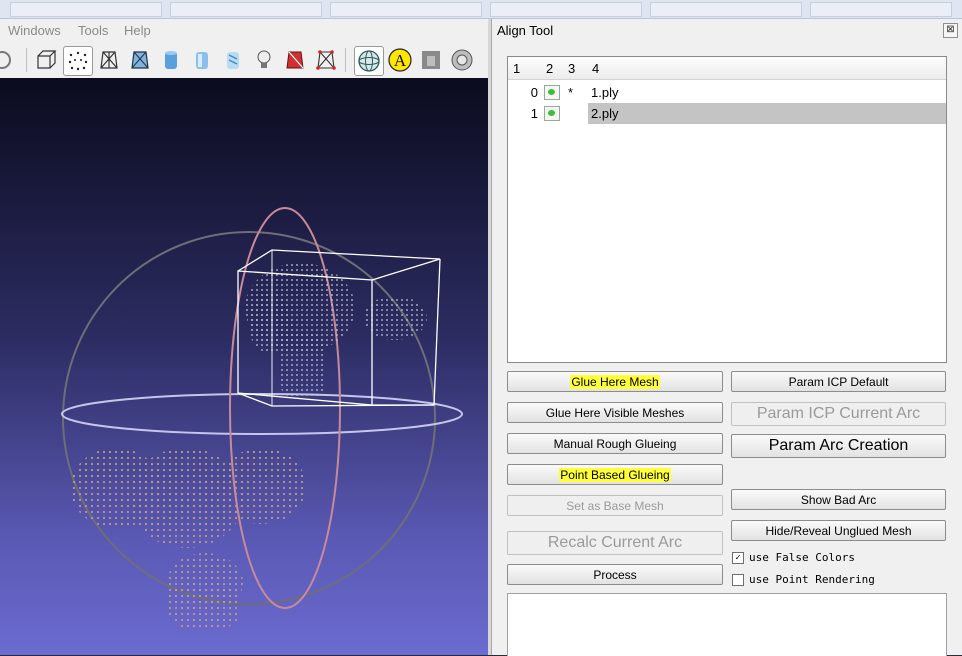 The height and width of the screenshot is (656, 962). I want to click on mesh-name-cell-selected: 2.ply, so click(767, 113).